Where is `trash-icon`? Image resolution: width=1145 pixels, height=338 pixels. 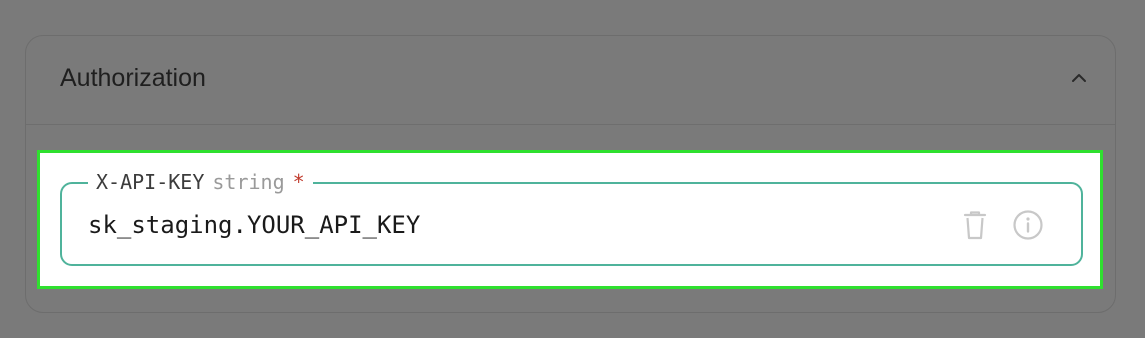 trash-icon is located at coordinates (975, 225).